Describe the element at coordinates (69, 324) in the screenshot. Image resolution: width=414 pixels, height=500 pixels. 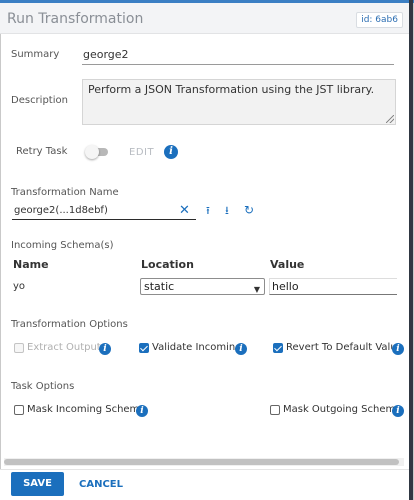
I see `transformation-options-label: Transformation Options` at that location.